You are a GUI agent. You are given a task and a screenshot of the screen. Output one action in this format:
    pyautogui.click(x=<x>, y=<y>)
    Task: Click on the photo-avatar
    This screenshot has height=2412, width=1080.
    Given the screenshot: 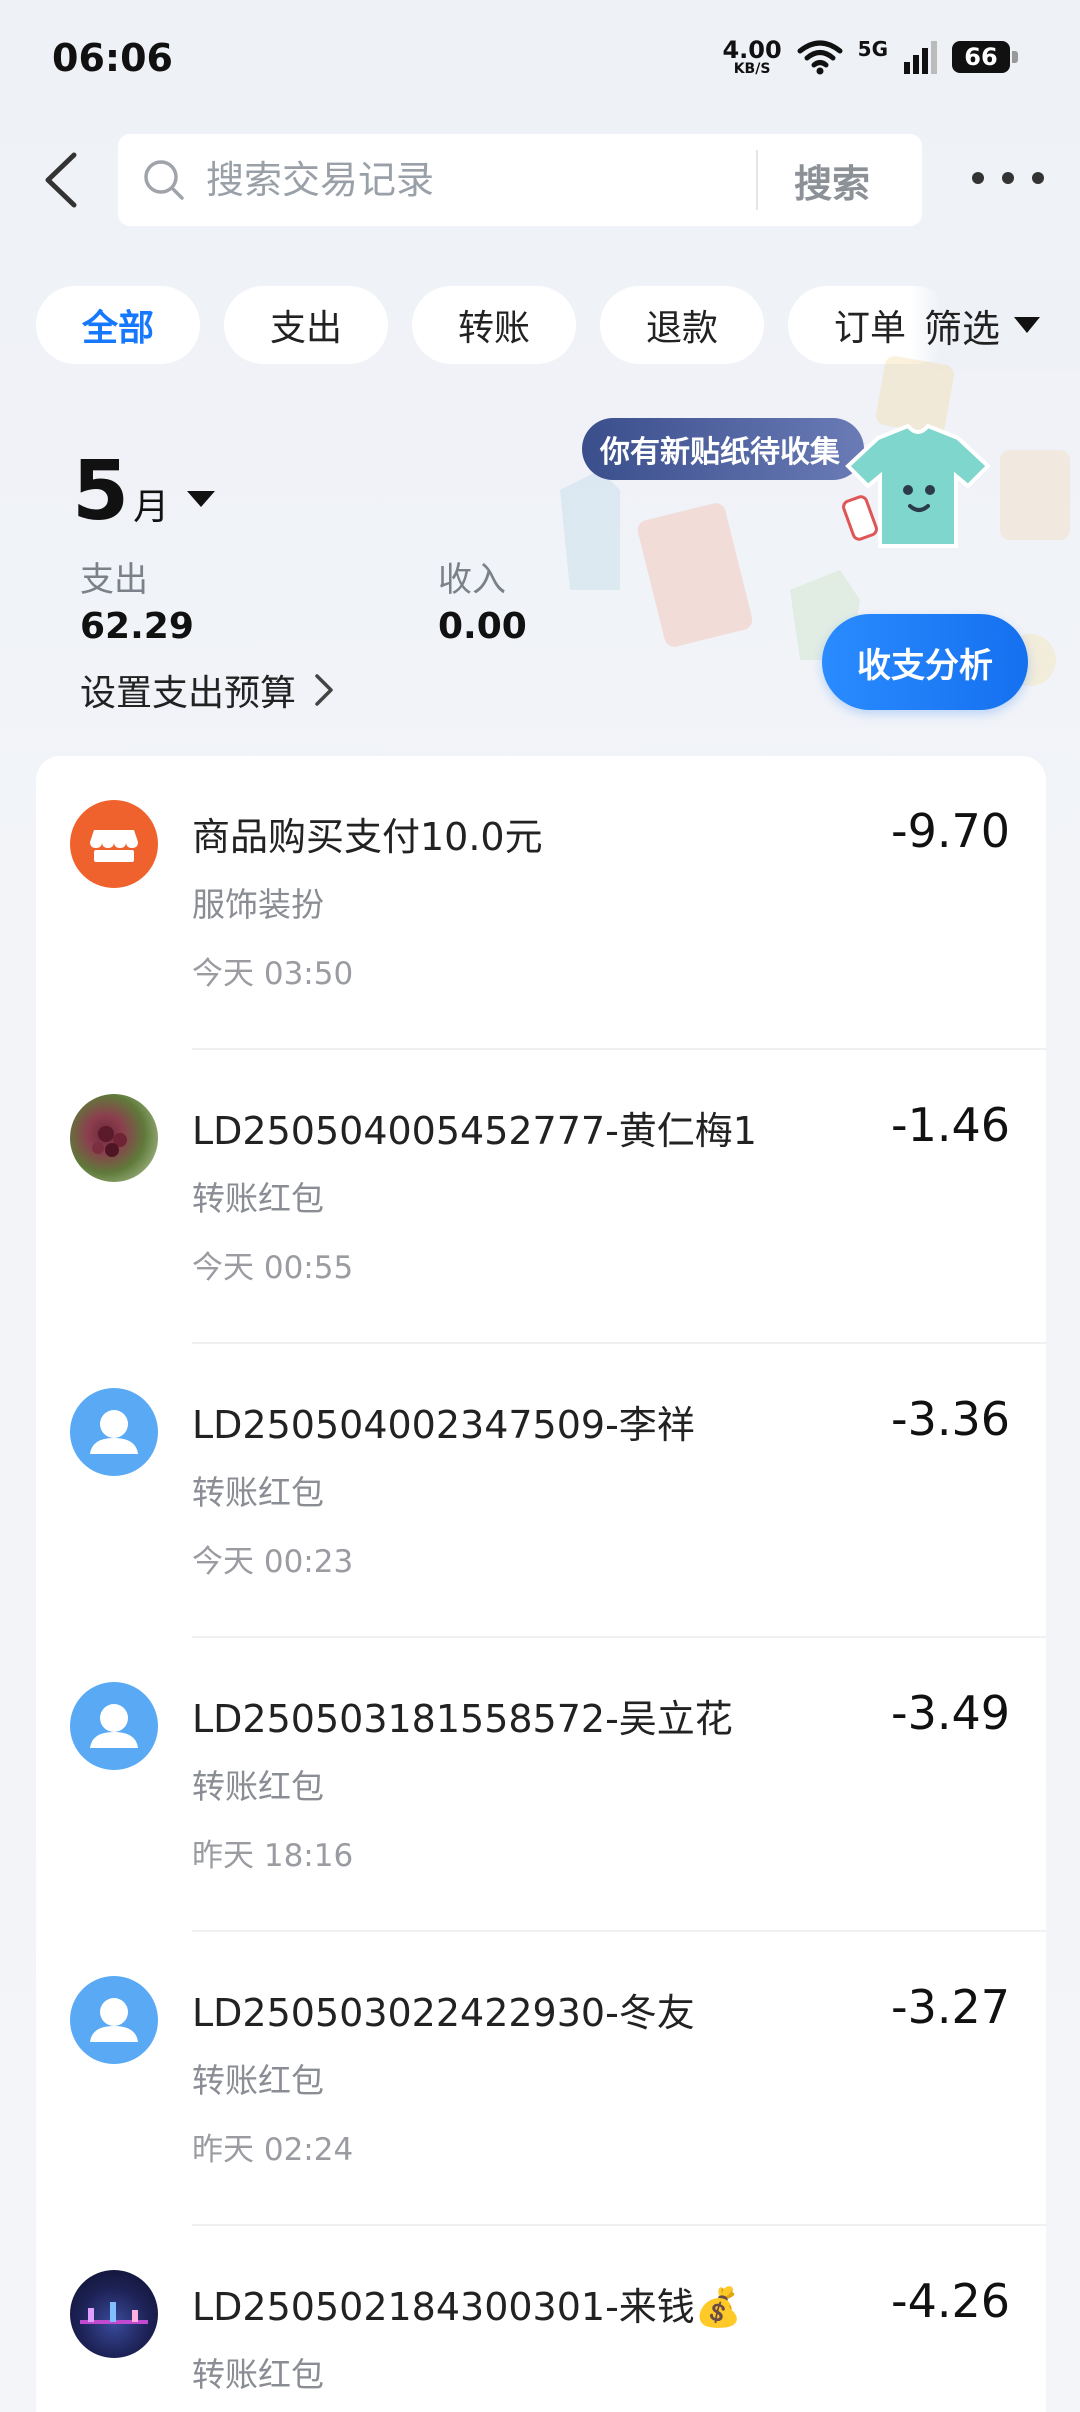 What is the action you would take?
    pyautogui.click(x=114, y=1138)
    